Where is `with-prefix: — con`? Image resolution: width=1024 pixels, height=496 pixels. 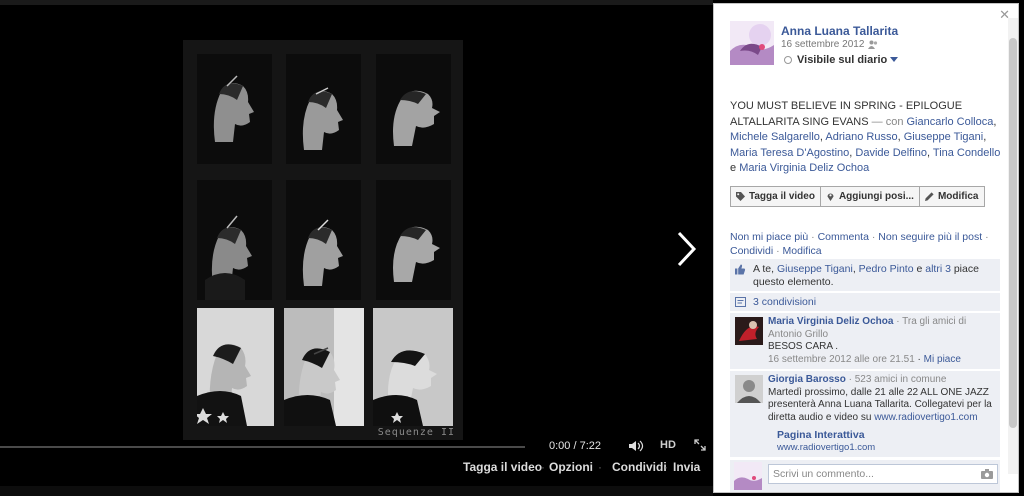
with-prefix: — con is located at coordinates (887, 121).